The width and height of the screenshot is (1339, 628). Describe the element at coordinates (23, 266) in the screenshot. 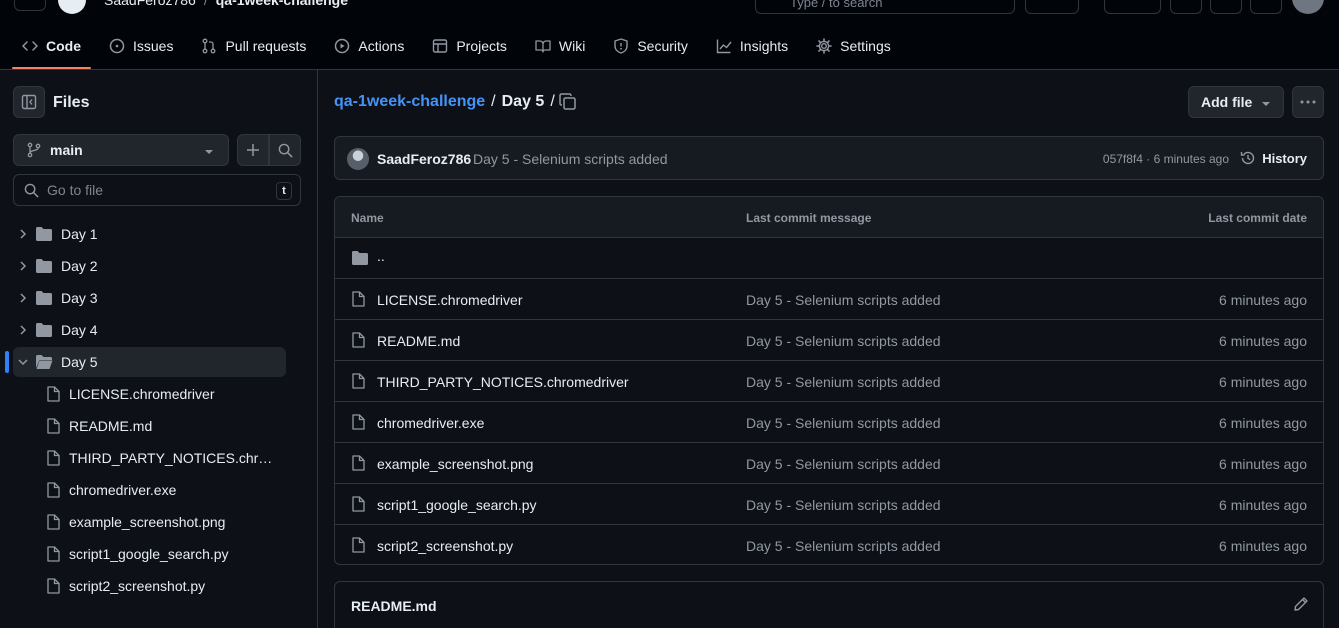

I see `chevron-right-icon` at that location.